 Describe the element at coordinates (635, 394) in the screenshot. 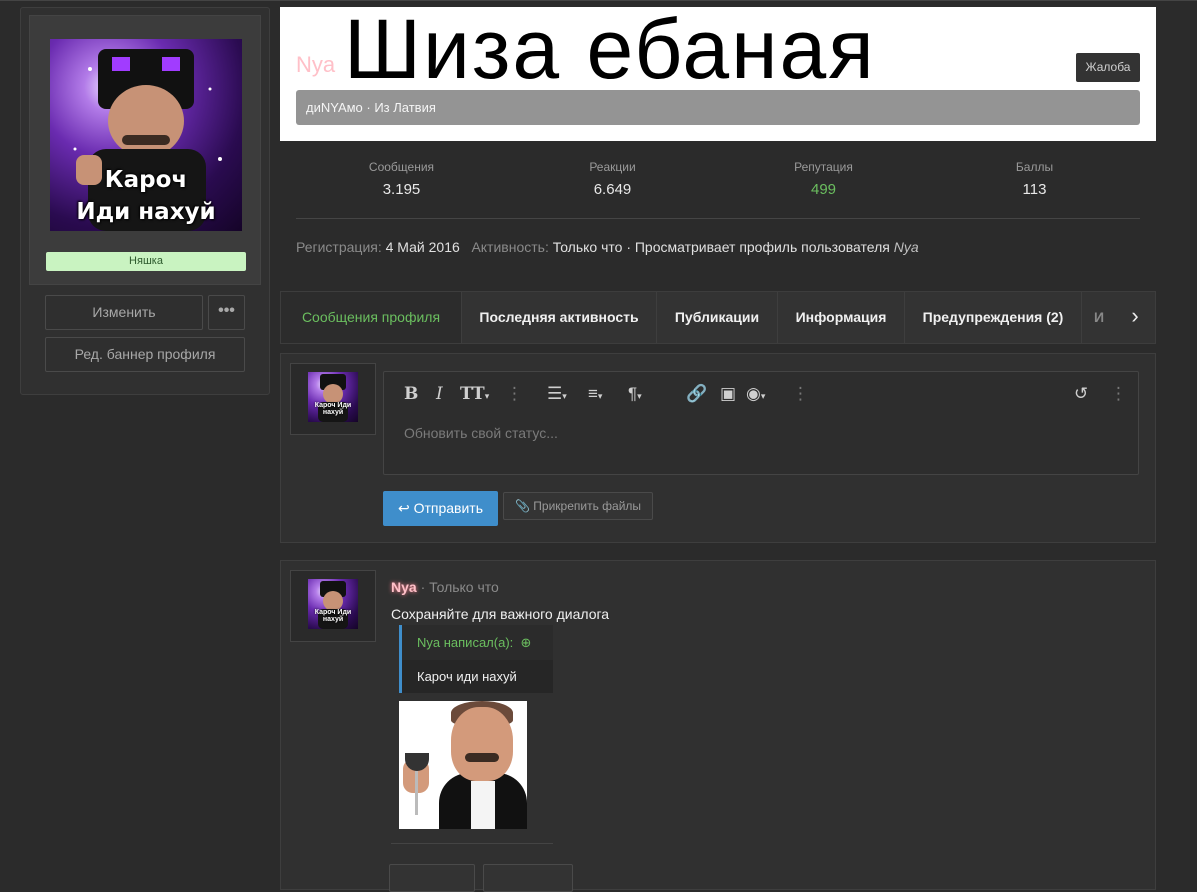

I see `paragraph-icon: ¶▾` at that location.